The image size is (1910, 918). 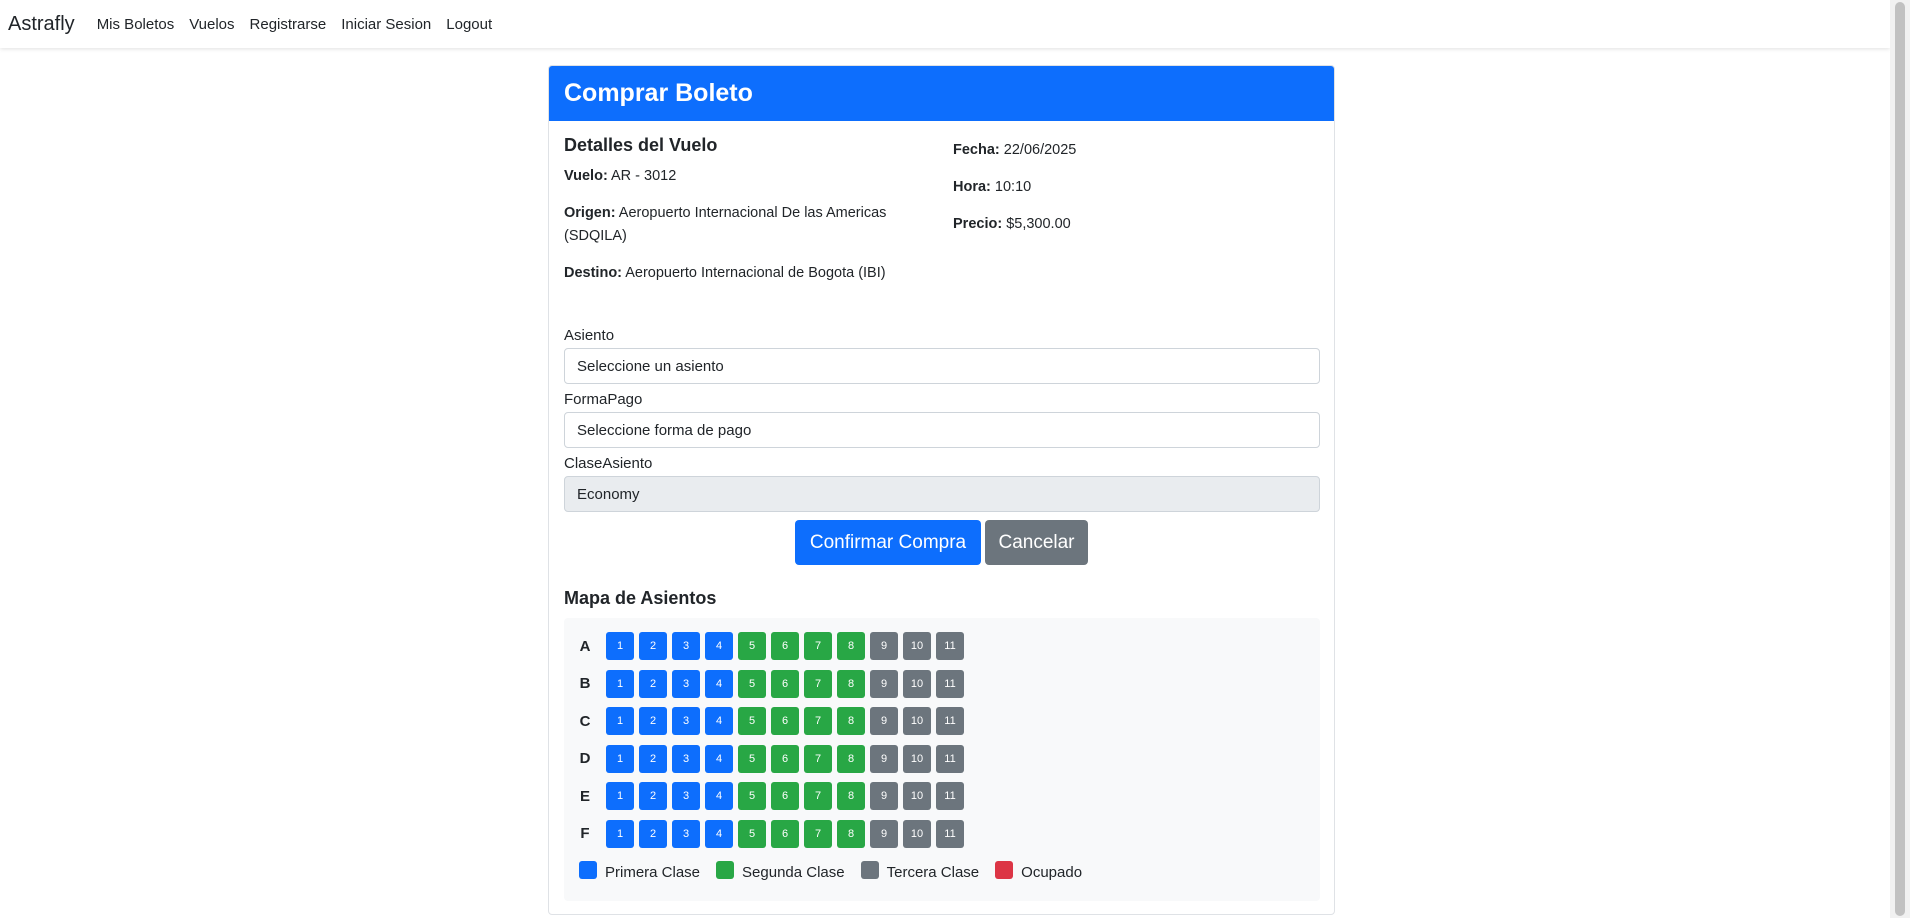 I want to click on seat-row-f: F 1 2 3 4 5 6 7 8 9 10 11, so click(x=766, y=834).